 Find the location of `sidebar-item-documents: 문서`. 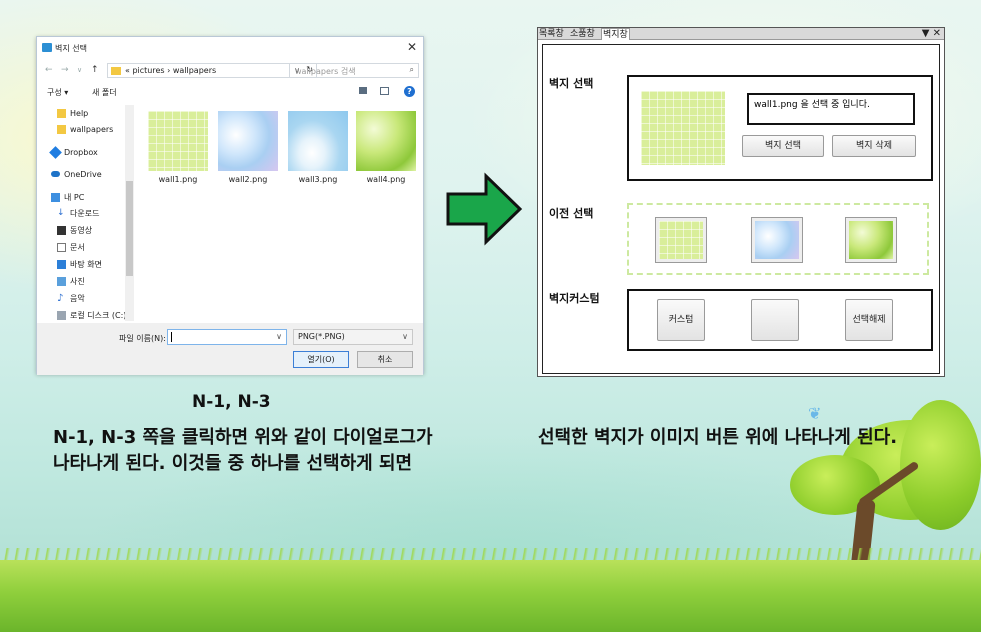

sidebar-item-documents: 문서 is located at coordinates (71, 247).